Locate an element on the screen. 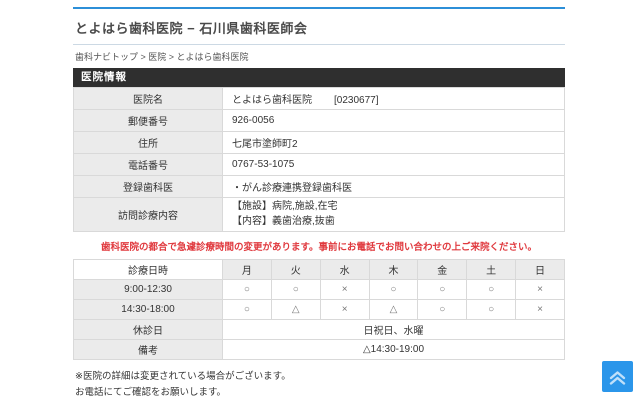  row-label: 郵便番号 is located at coordinates (148, 120).